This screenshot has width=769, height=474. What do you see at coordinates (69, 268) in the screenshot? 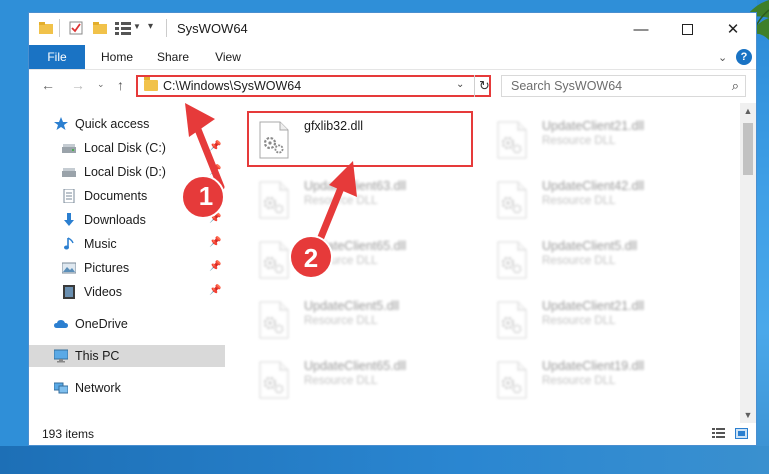
I see `pictures-icon` at bounding box center [69, 268].